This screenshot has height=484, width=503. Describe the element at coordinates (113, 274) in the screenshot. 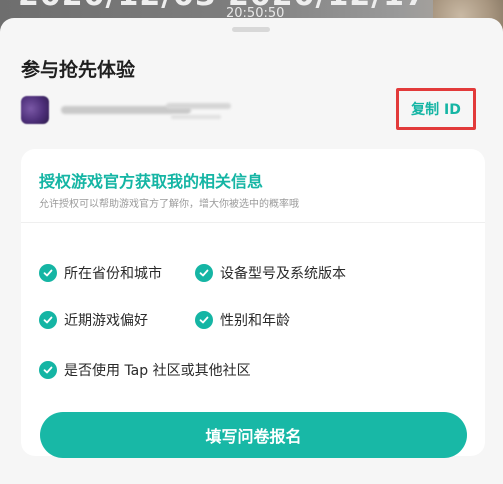

I see `permission-label: 所在省份和城市` at that location.